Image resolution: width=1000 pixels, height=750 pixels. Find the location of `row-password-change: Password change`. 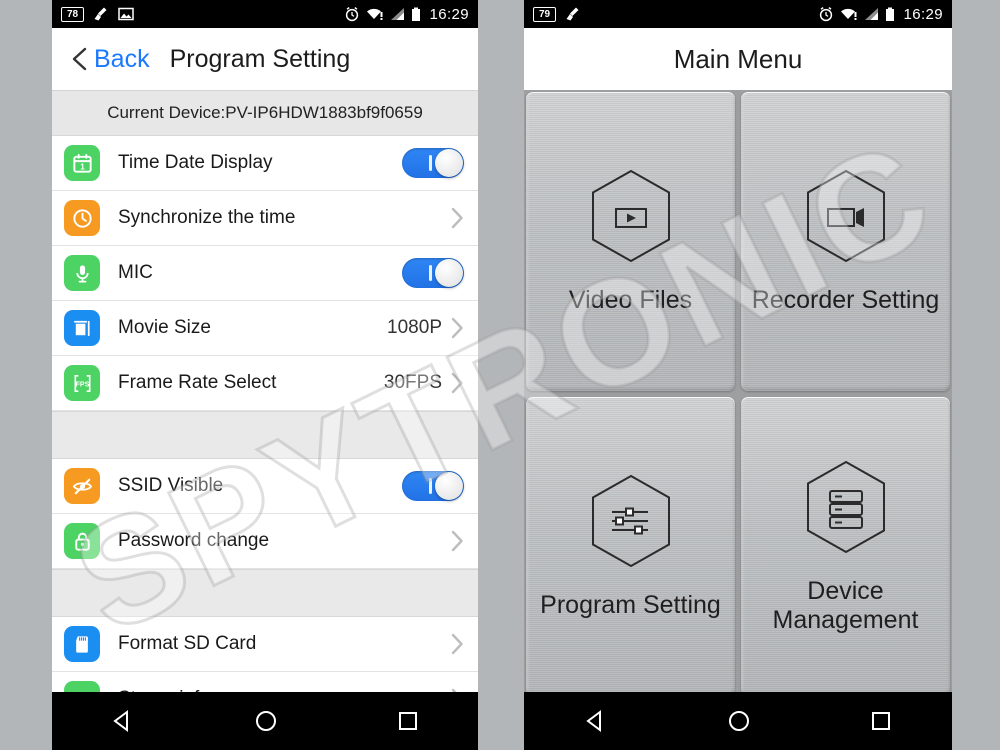

row-password-change: Password change is located at coordinates (265, 541).